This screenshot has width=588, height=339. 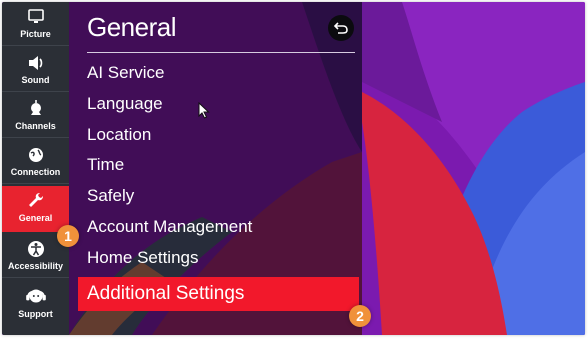 I want to click on sidebar-item-label: Accessibility, so click(x=35, y=266).